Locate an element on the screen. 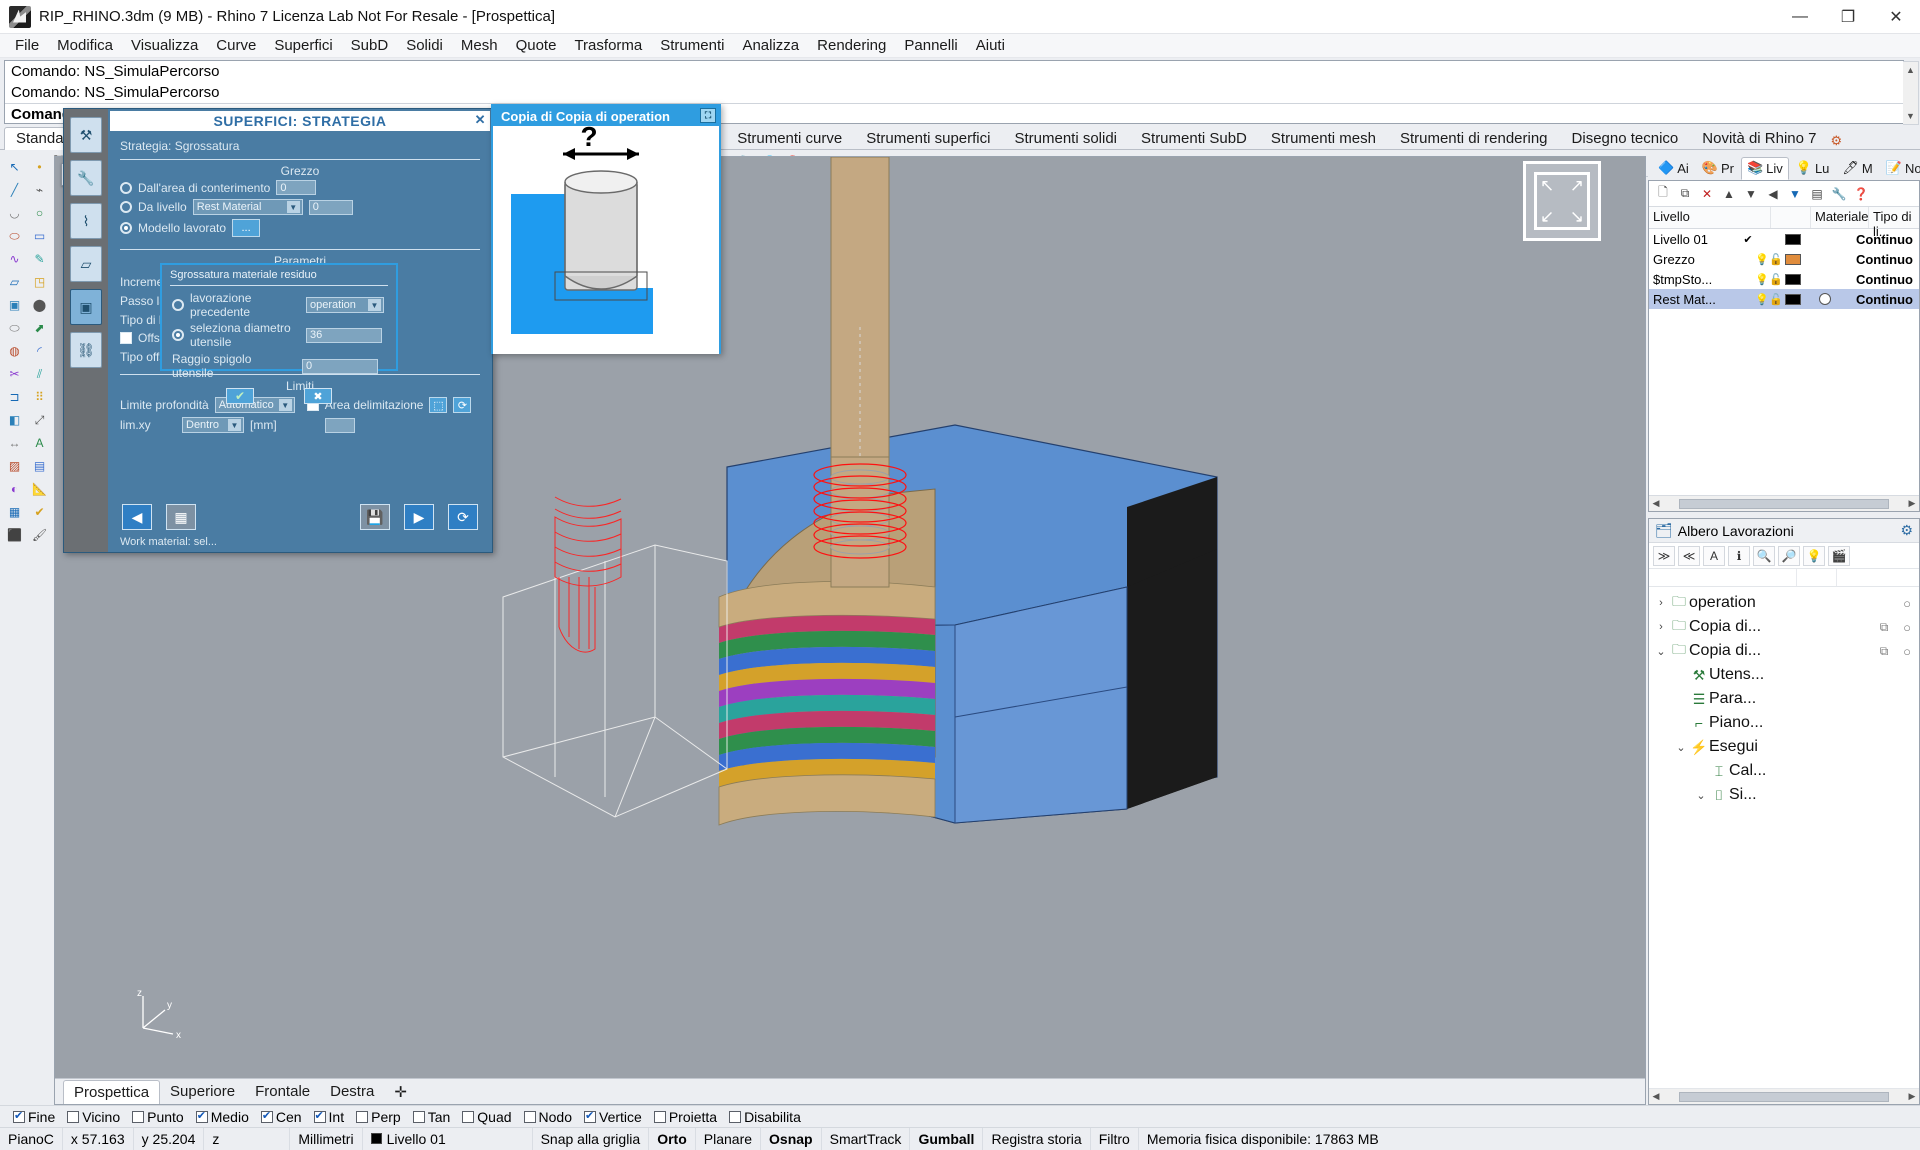 The image size is (1920, 1150). menu-item-quote: Quote is located at coordinates (536, 45).